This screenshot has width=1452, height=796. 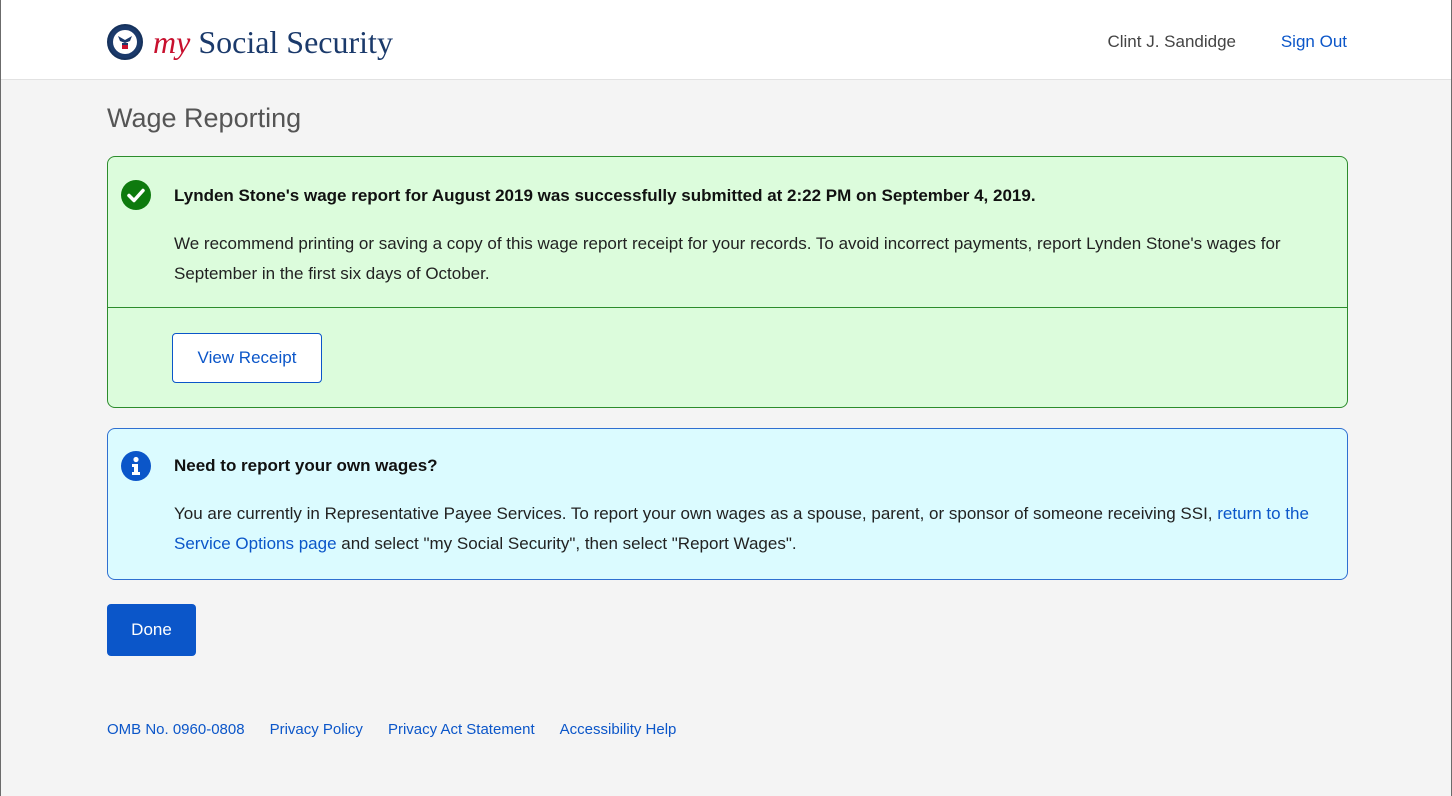 I want to click on accessibility-help-link: Accessibility Help, so click(x=618, y=729).